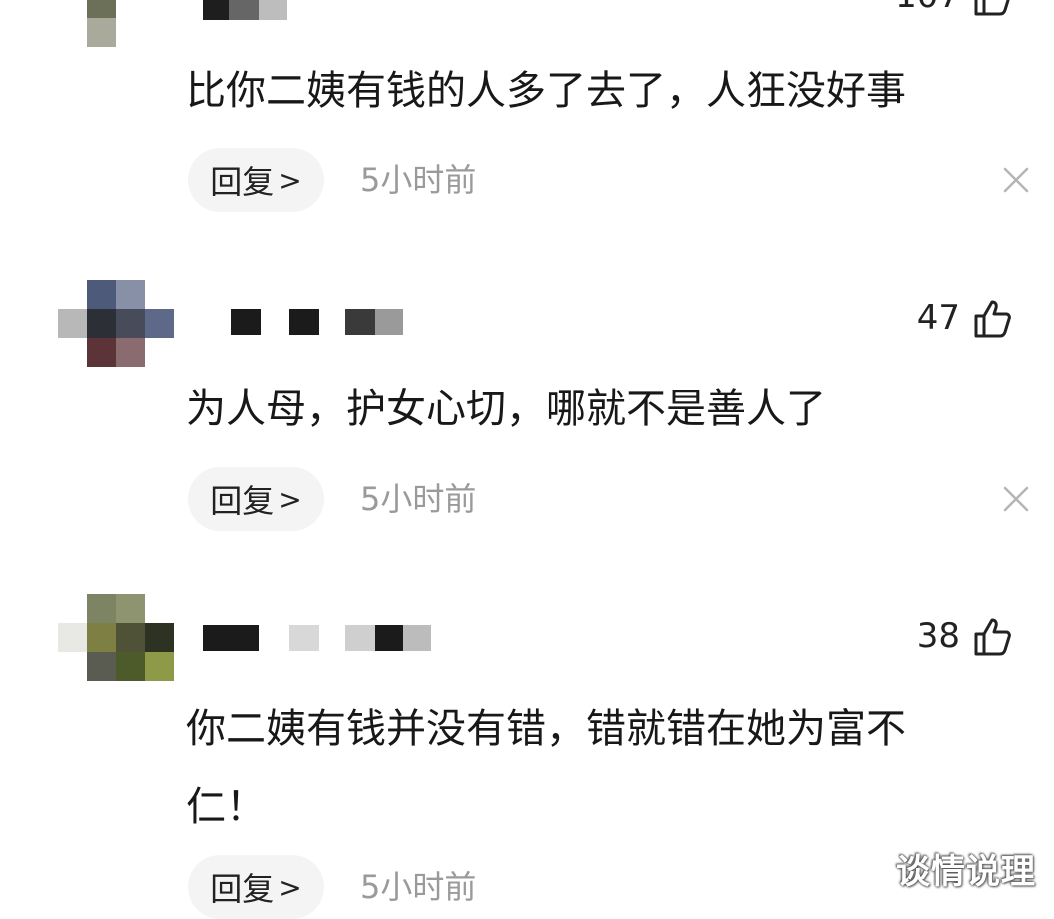  I want to click on comment-text: 比你二姨有钱的人多了去了，人狂没好事, so click(546, 91).